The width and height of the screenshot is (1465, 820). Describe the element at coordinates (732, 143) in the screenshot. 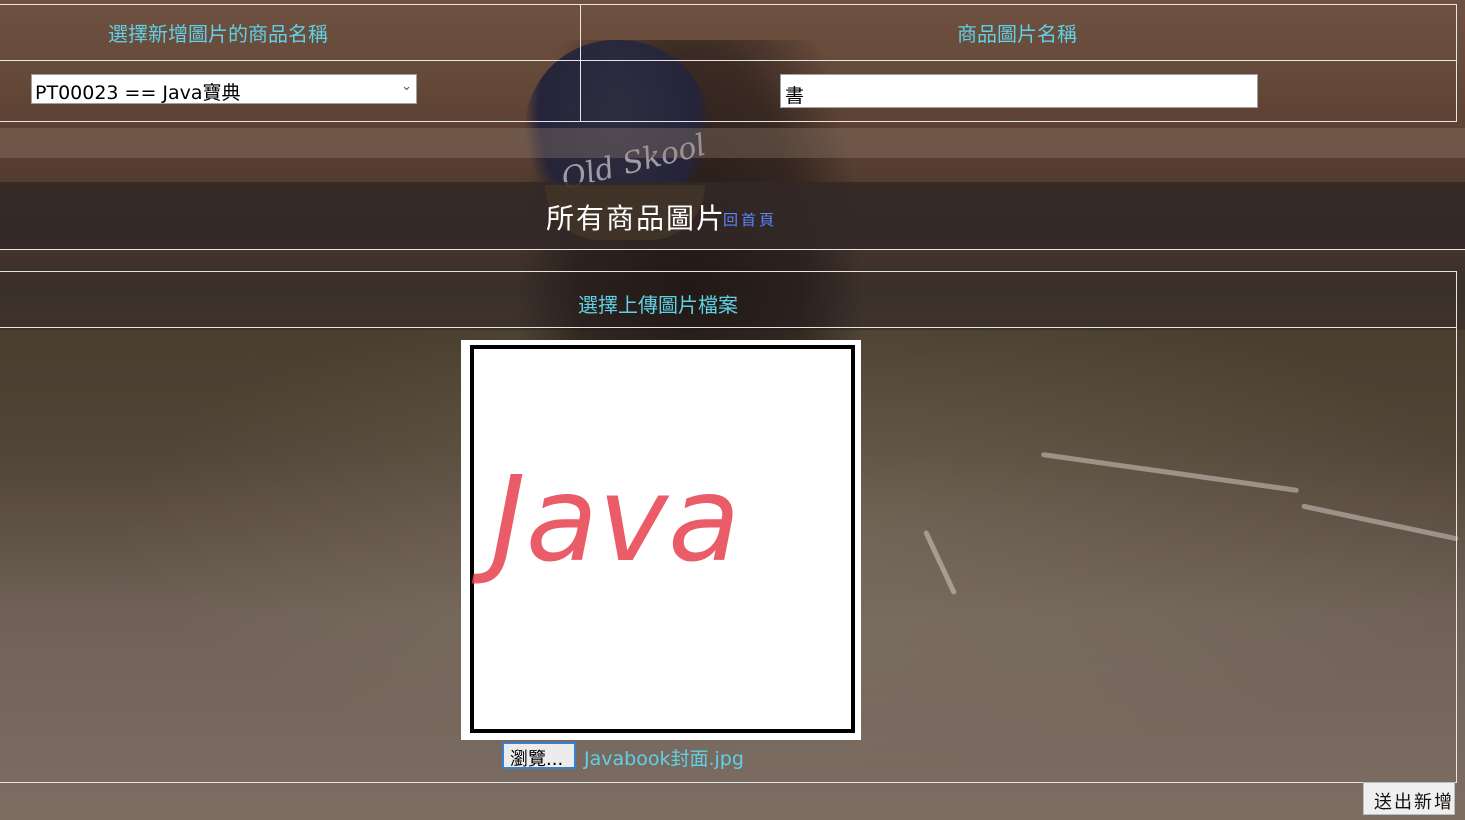

I see `banner-strip` at that location.